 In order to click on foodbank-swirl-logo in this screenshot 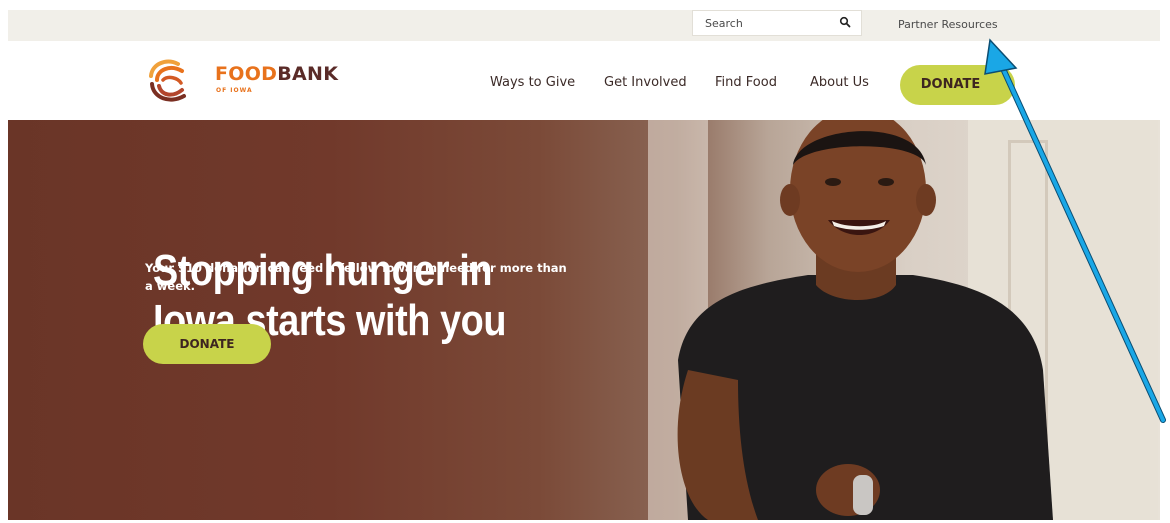, I will do `click(169, 81)`.